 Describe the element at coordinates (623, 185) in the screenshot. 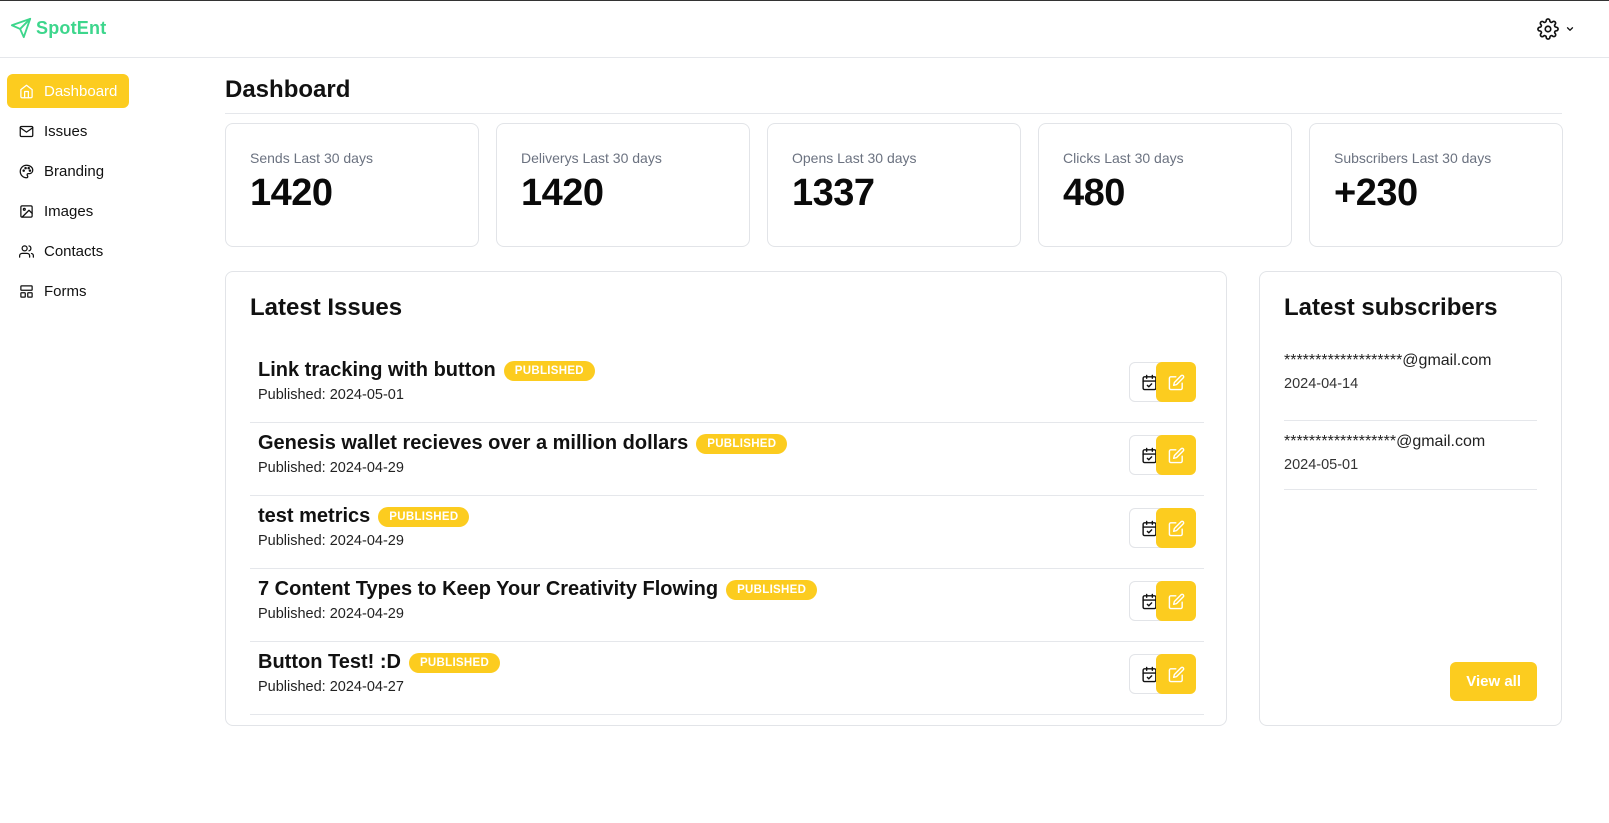

I see `stat-card-deliveries: Deliverys Last 30 days 1420` at that location.